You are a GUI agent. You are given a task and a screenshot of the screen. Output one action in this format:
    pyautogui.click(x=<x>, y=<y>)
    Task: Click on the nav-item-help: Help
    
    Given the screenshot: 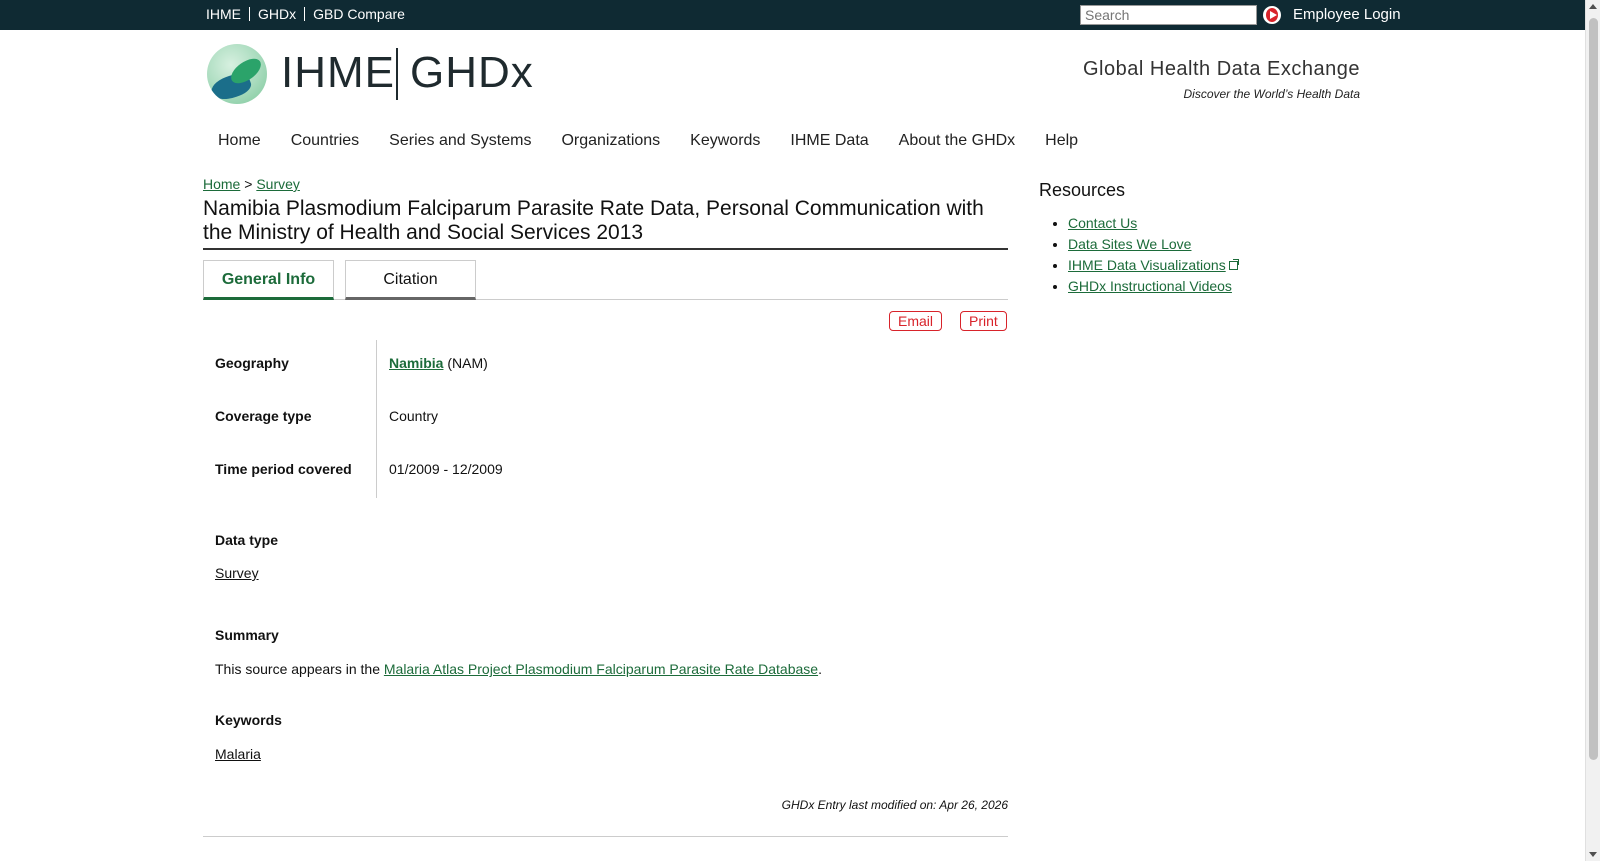 What is the action you would take?
    pyautogui.click(x=1061, y=141)
    